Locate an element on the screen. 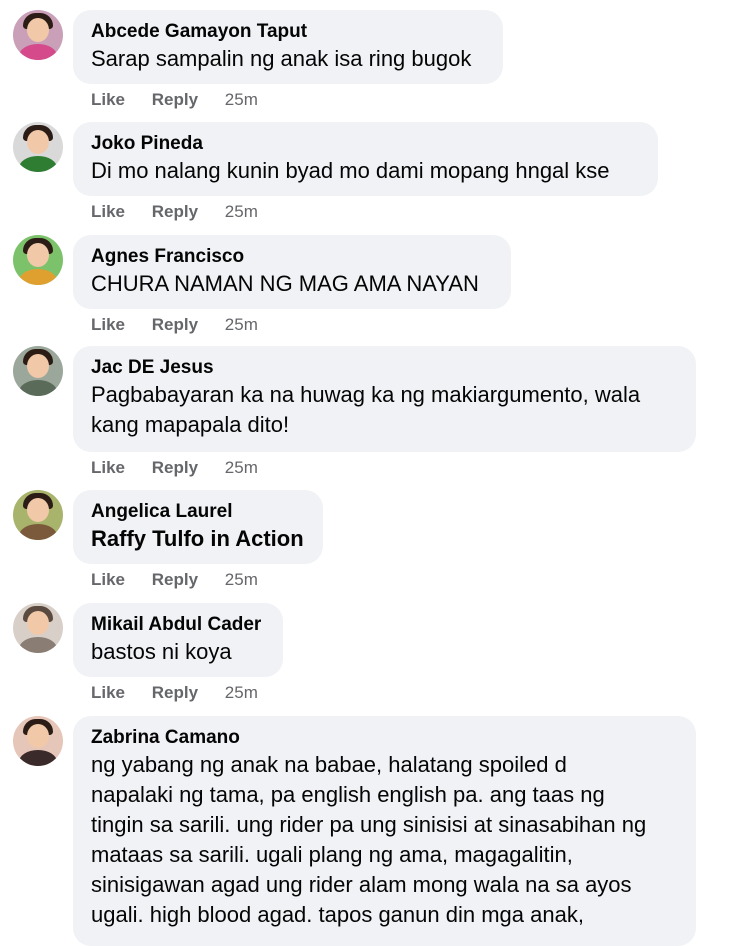 This screenshot has width=750, height=946. comment-author: Mikail Abdul Cader is located at coordinates (178, 625).